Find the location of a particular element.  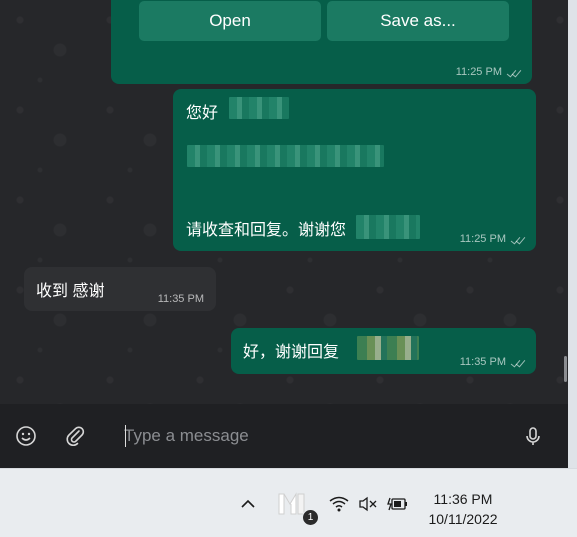

open-file-button: Open is located at coordinates (230, 21).